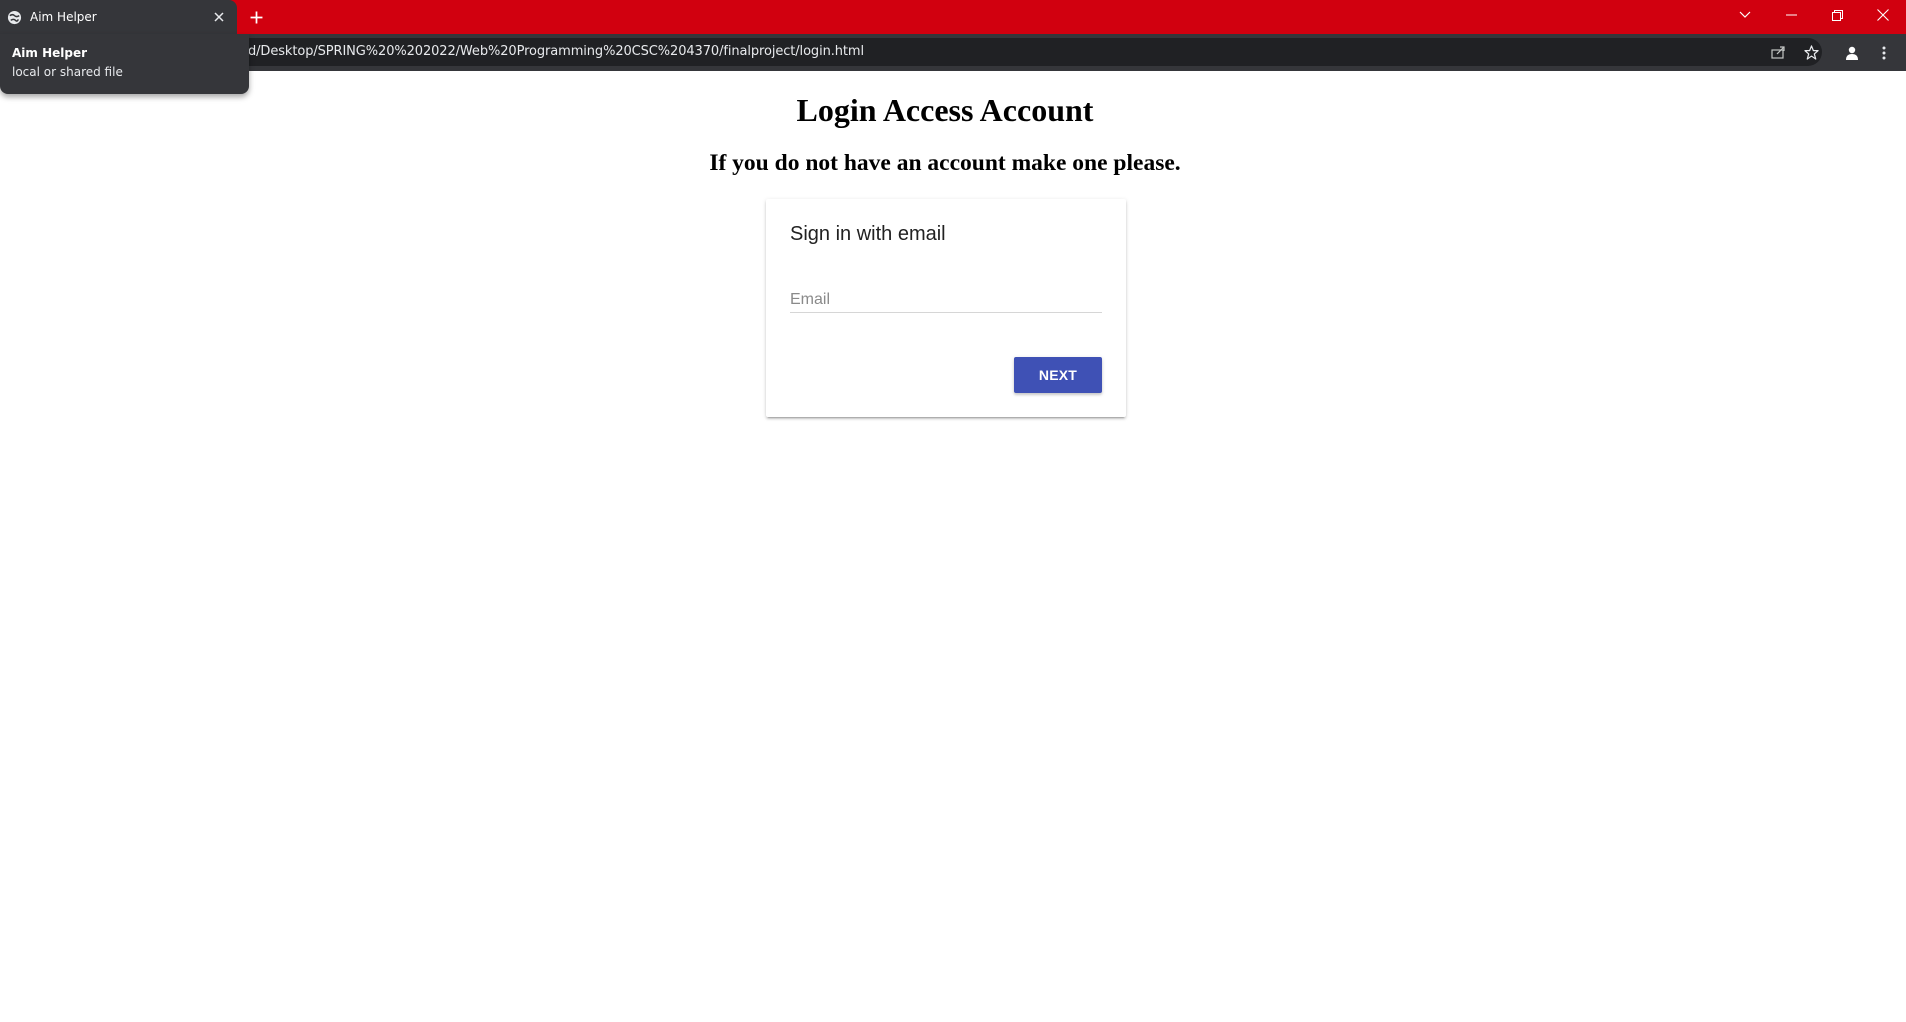  What do you see at coordinates (945, 110) in the screenshot?
I see `page-title: Login Access Account` at bounding box center [945, 110].